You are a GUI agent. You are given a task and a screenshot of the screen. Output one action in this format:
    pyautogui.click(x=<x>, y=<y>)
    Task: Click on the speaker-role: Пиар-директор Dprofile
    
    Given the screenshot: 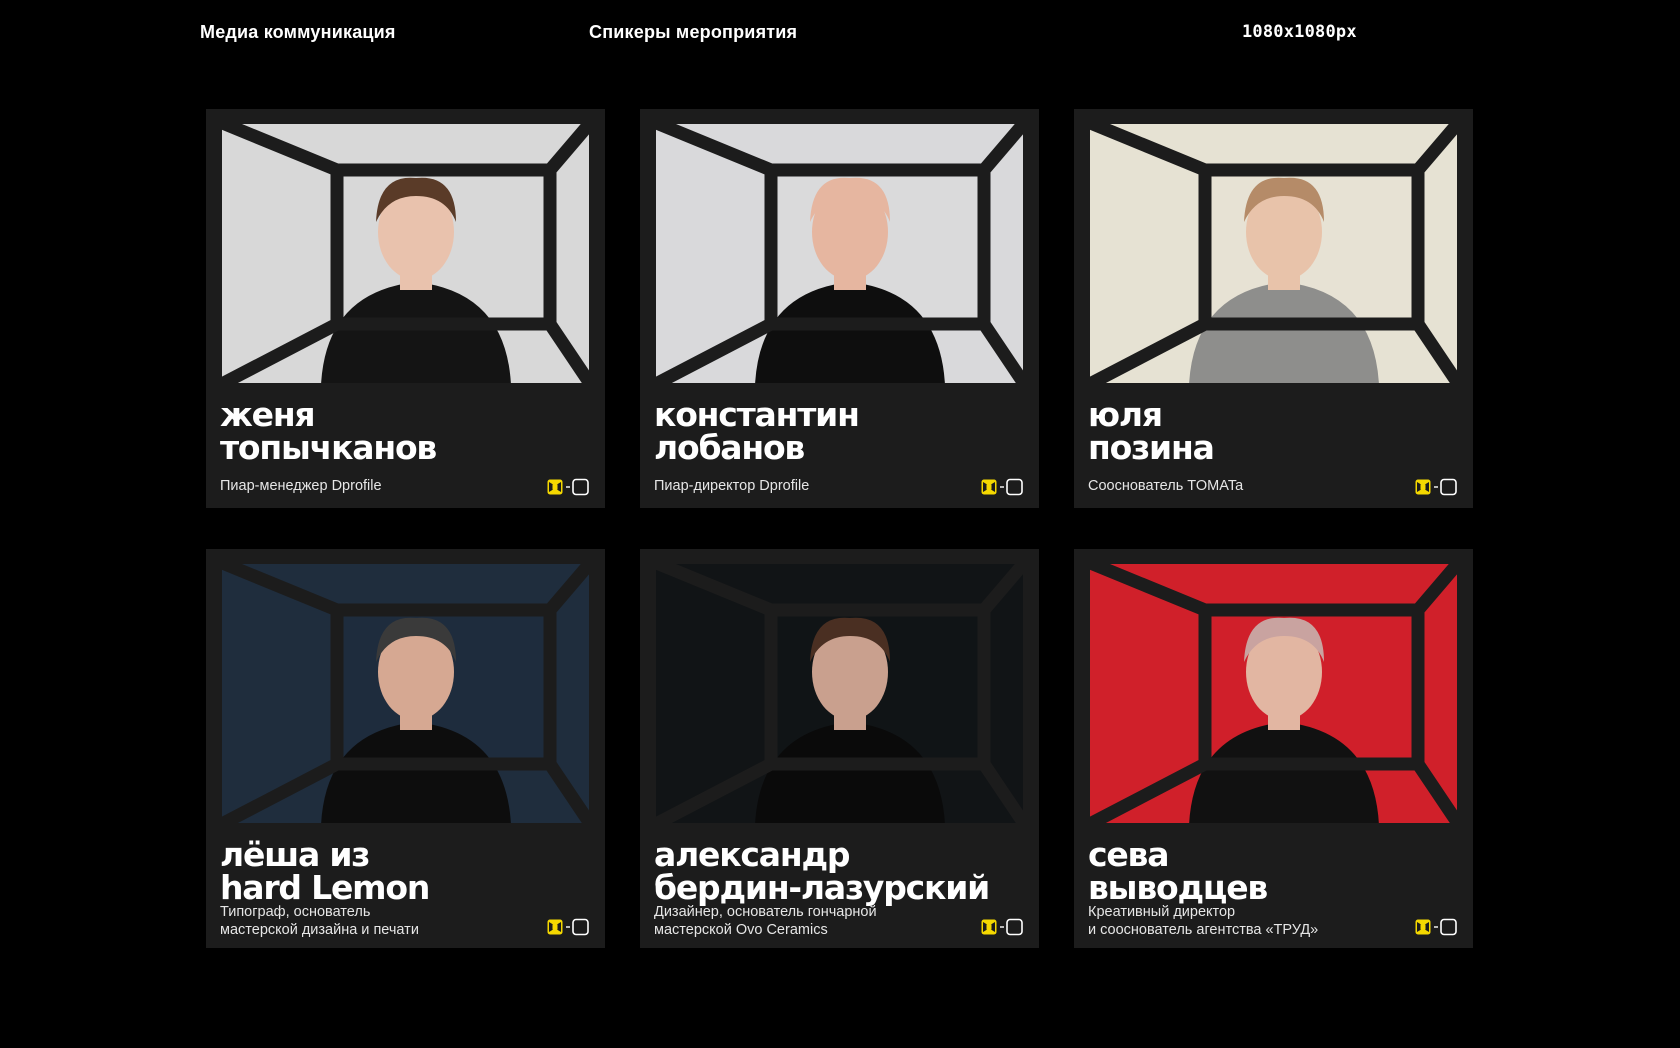 What is the action you would take?
    pyautogui.click(x=731, y=486)
    